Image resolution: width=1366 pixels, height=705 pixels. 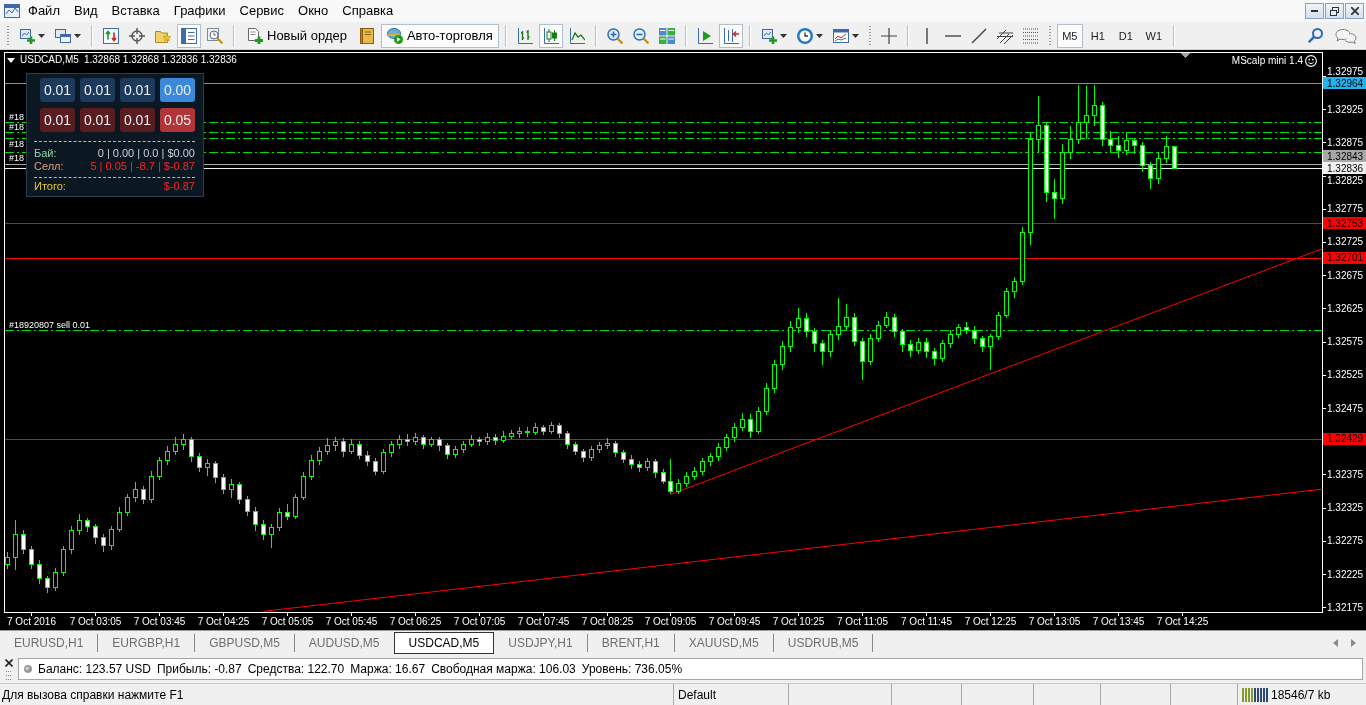 What do you see at coordinates (199, 11) in the screenshot?
I see `menu-item: Графики` at bounding box center [199, 11].